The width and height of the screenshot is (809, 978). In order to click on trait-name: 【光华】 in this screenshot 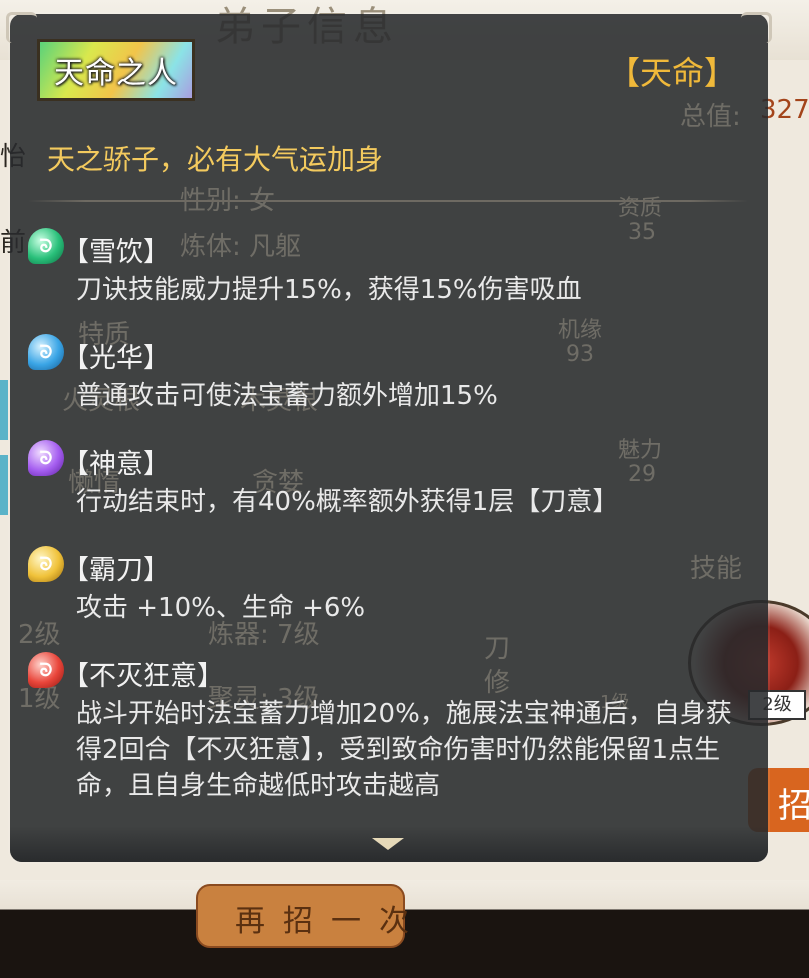, I will do `click(116, 358)`.